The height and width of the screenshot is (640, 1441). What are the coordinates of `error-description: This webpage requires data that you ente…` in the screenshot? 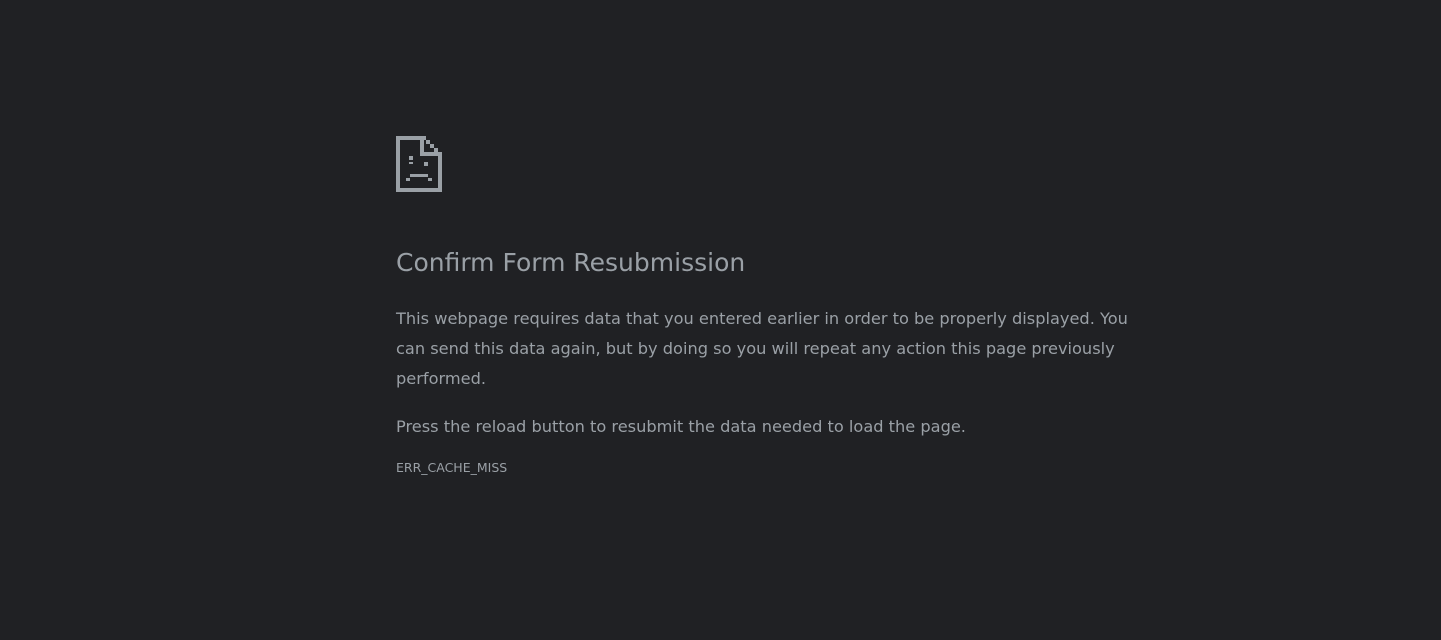 It's located at (762, 348).